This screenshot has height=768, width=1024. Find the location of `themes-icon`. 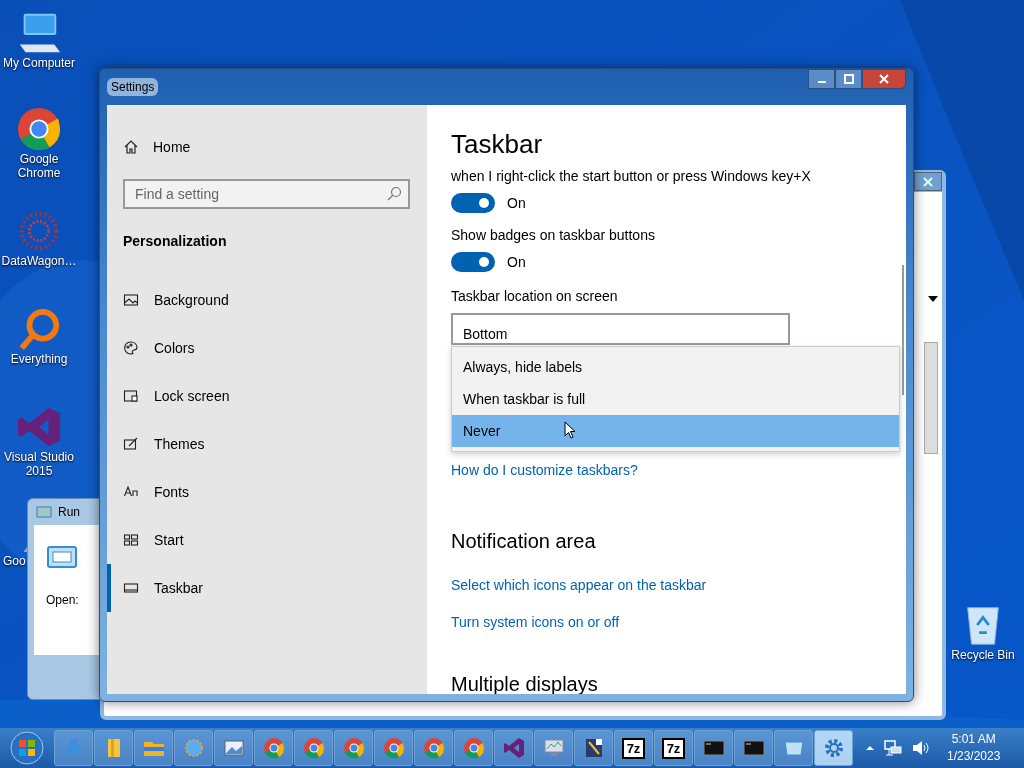

themes-icon is located at coordinates (131, 444).